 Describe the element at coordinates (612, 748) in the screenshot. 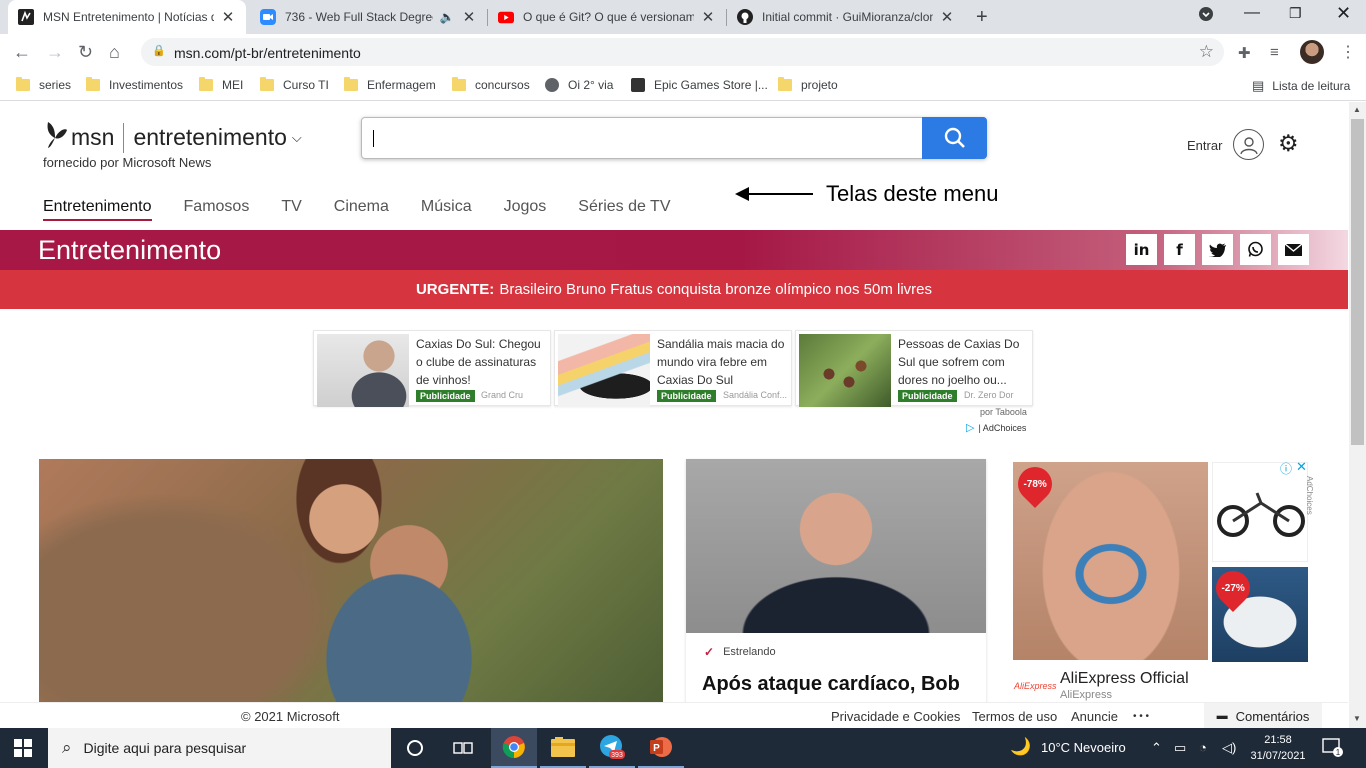

I see `telegram-icon: 393` at that location.